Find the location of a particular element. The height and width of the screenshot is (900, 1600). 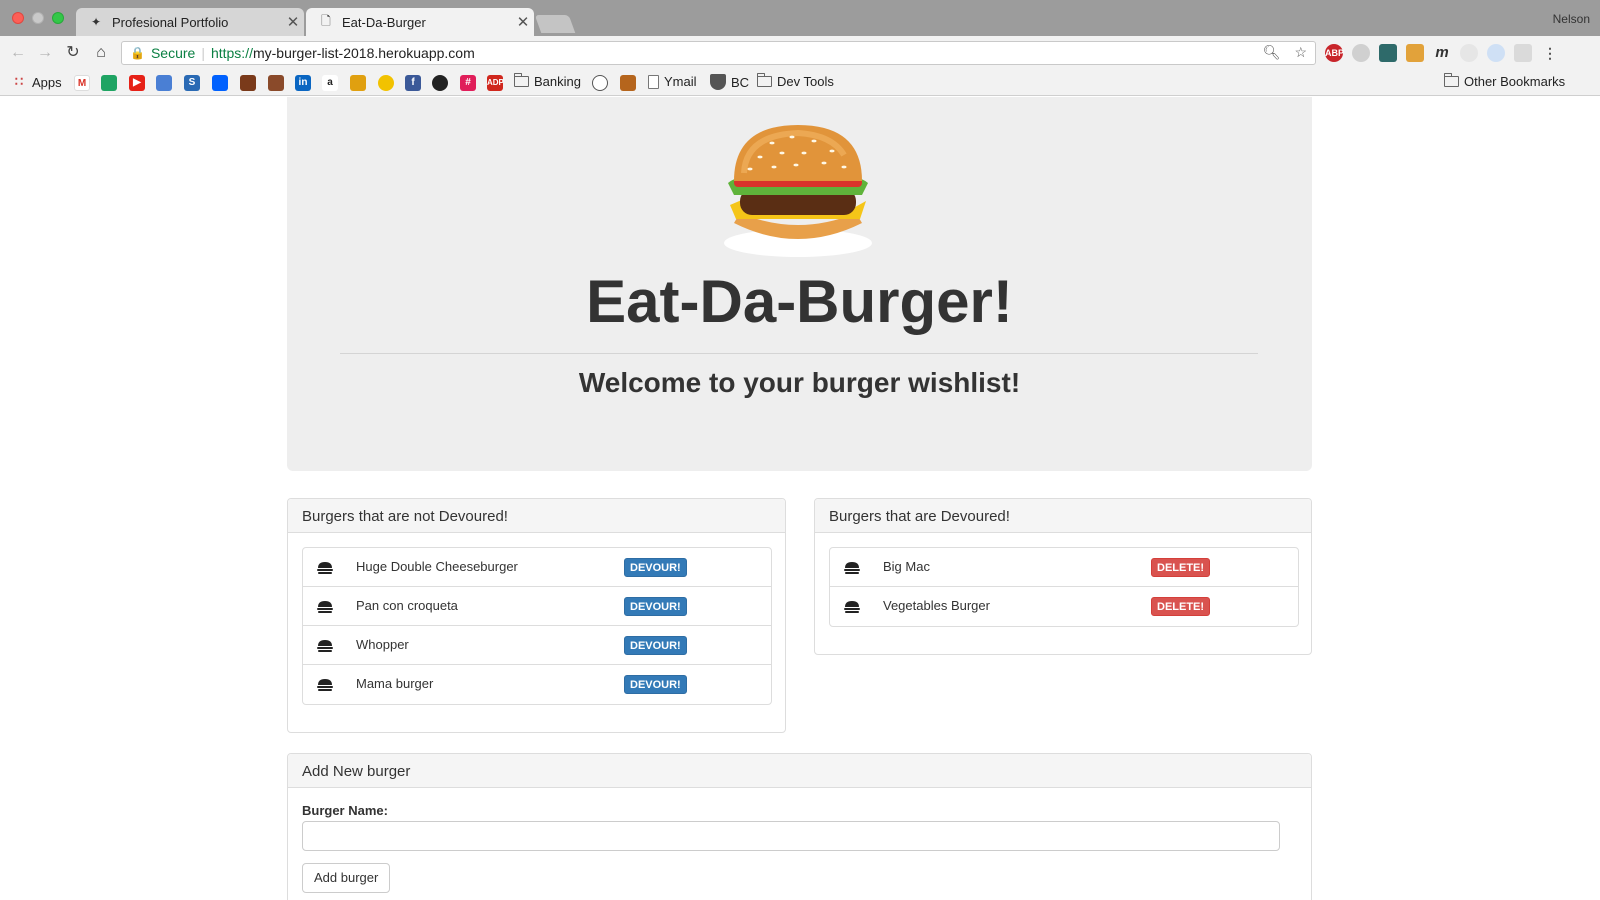

list-item: Big Mac DELETE! is located at coordinates (1064, 567).